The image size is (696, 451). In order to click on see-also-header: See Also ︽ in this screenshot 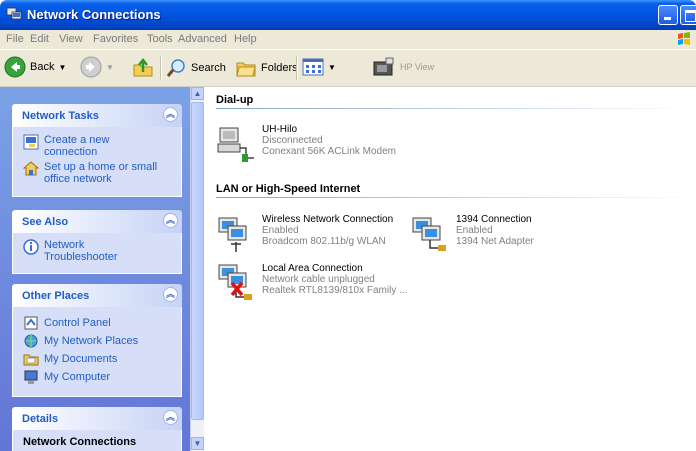, I will do `click(97, 221)`.